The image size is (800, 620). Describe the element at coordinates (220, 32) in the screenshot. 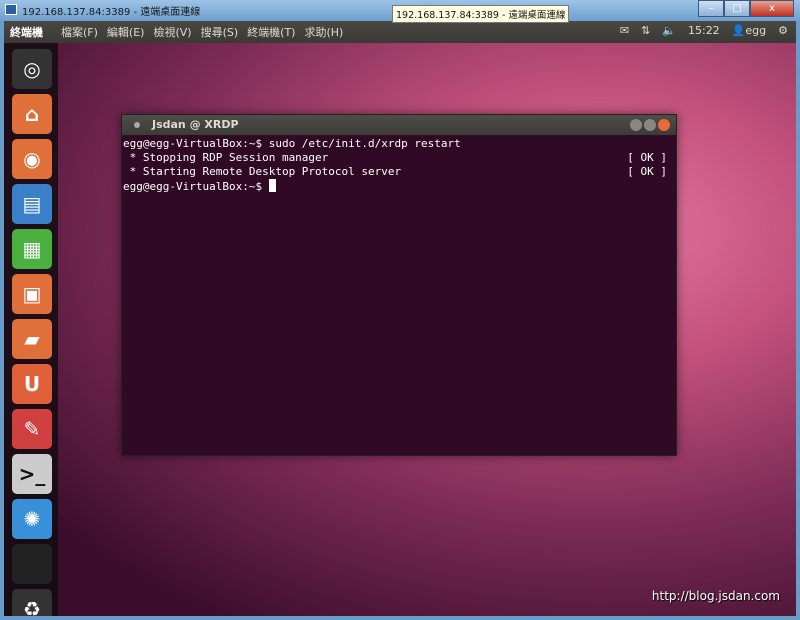

I see `menu-item: 搜尋(S)` at that location.